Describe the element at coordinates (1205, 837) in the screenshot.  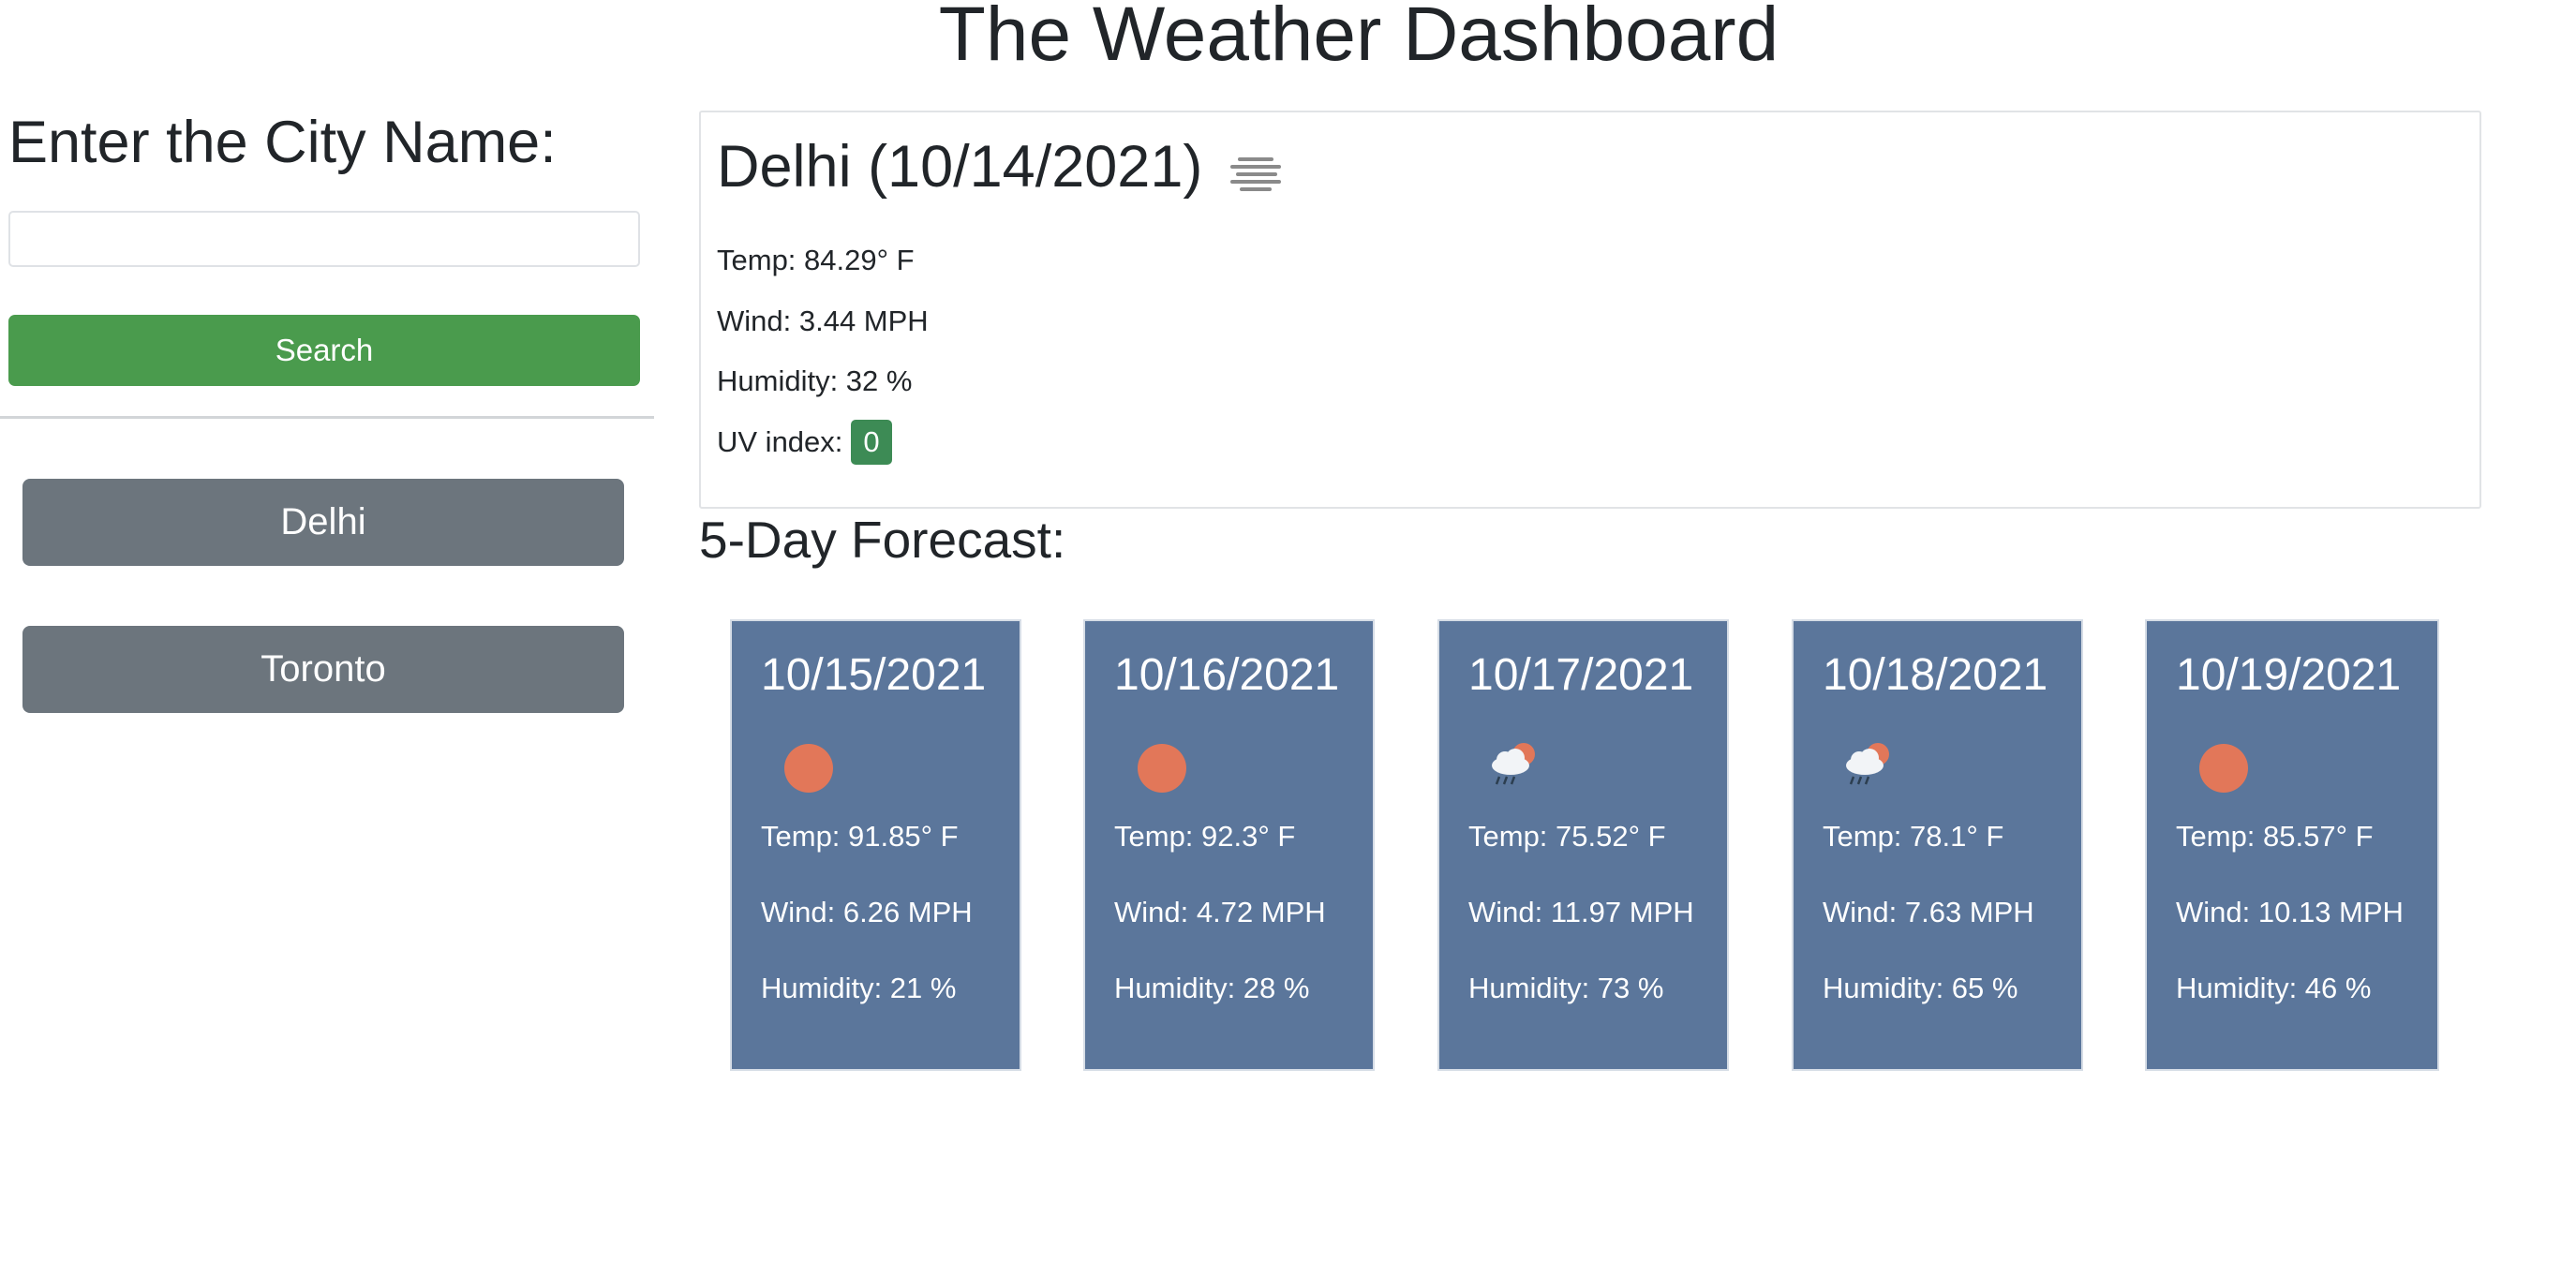
I see `forecast-temp: Temp: 92.3° F` at that location.